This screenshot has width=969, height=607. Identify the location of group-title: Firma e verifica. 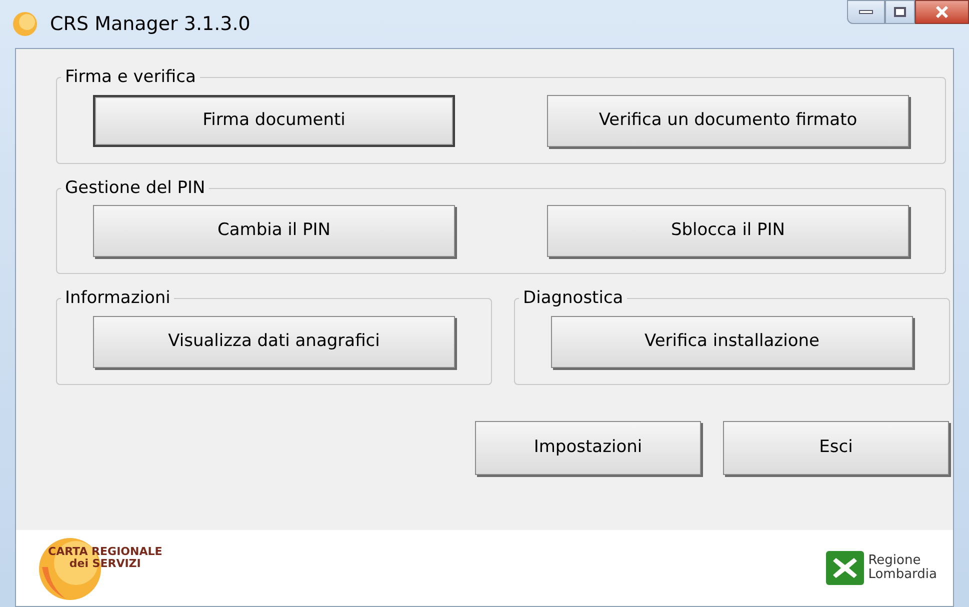
(130, 77).